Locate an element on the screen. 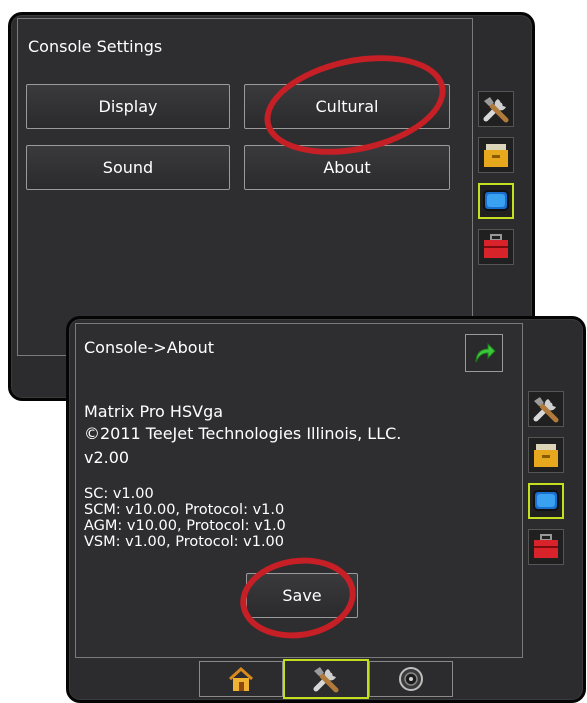 The width and height of the screenshot is (587, 703). tab-tools-bottom is located at coordinates (326, 679).